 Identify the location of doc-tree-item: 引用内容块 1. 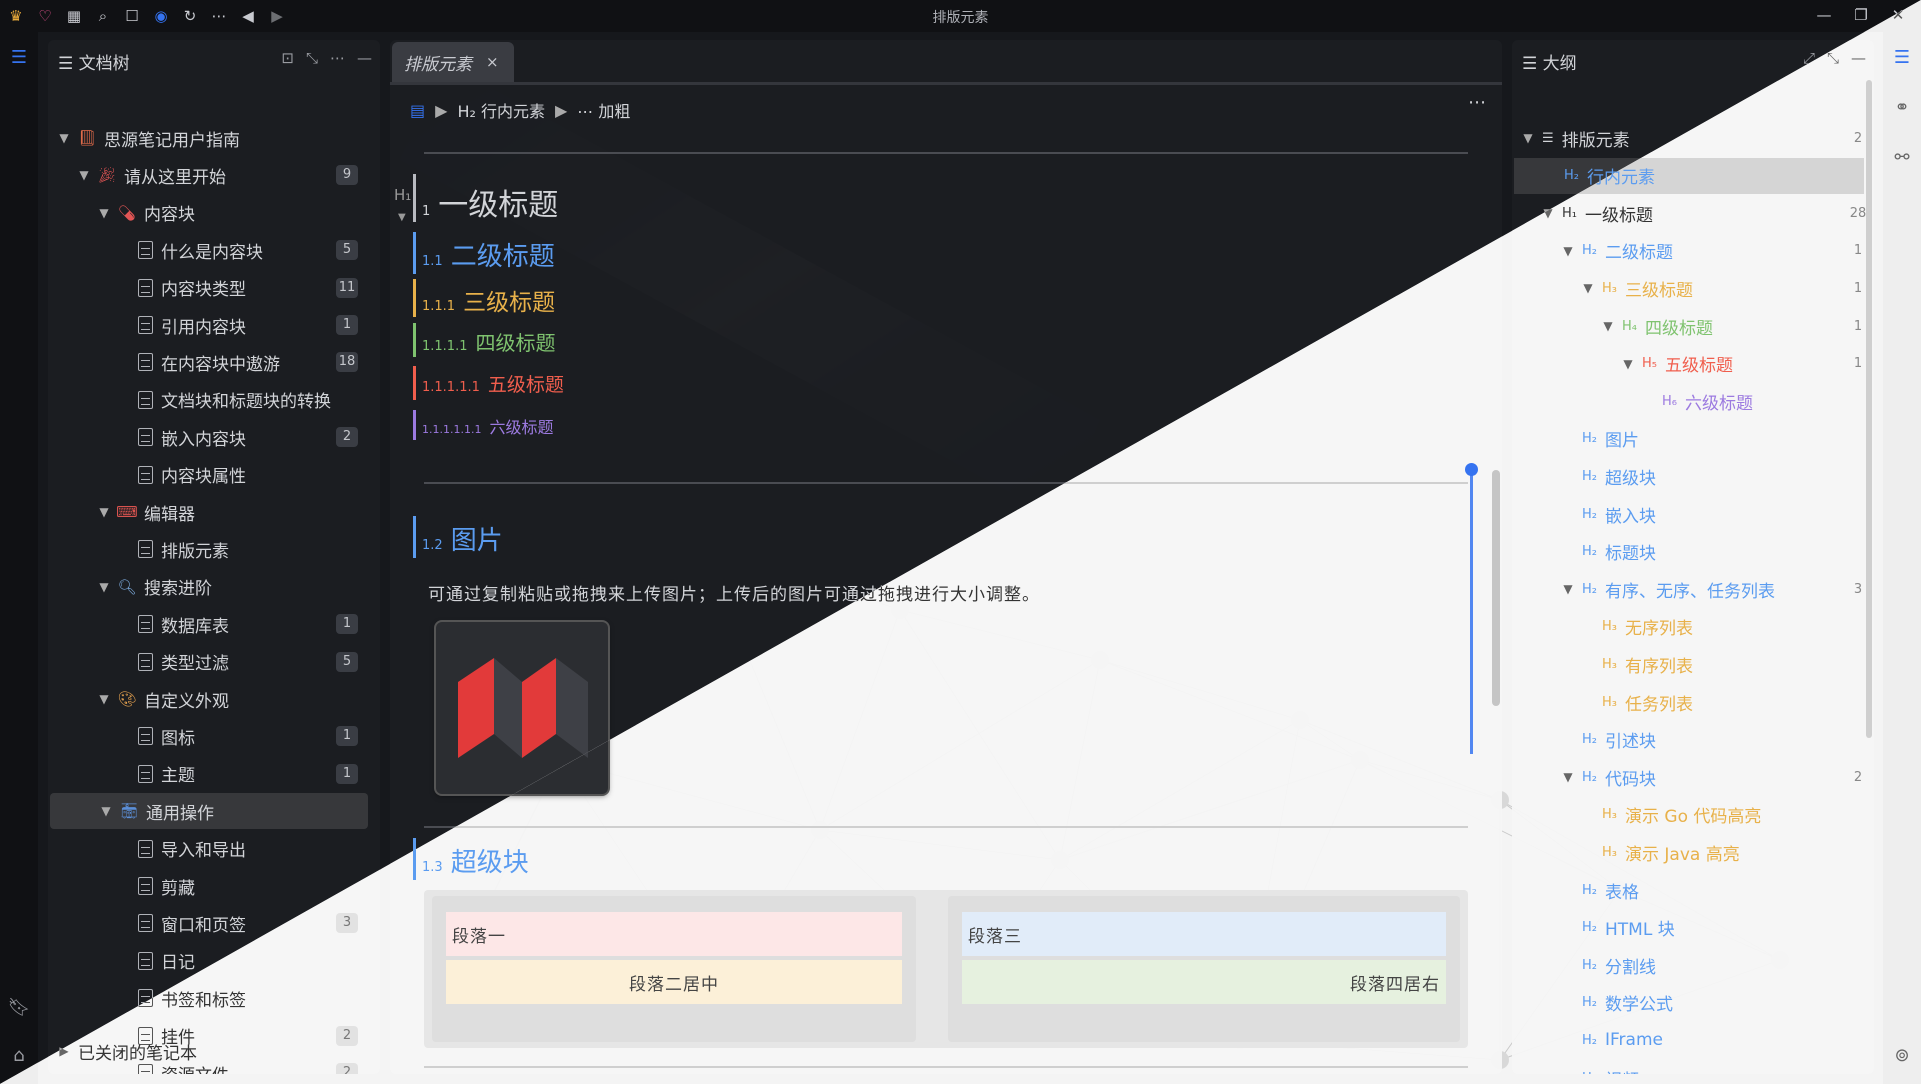
(209, 325).